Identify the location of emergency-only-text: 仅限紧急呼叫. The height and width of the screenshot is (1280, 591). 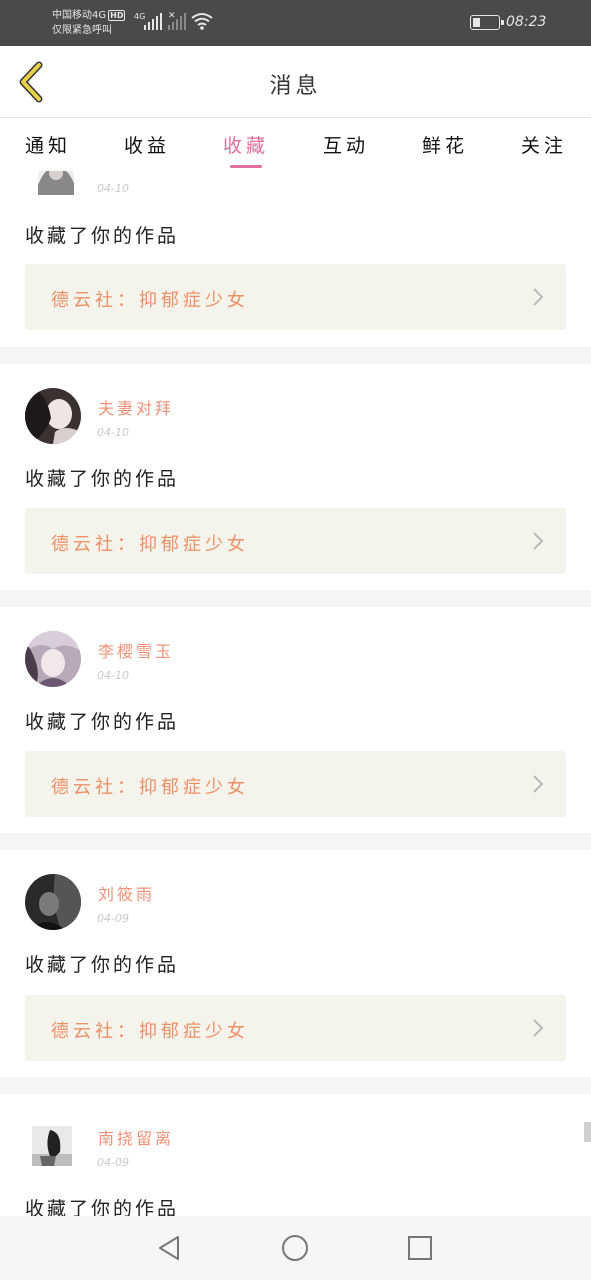
(82, 30).